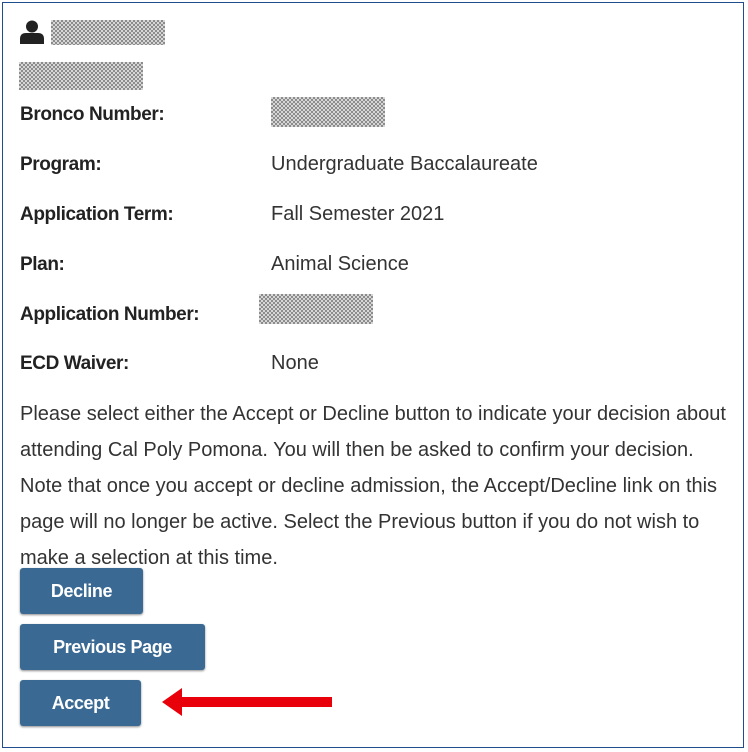 The image size is (748, 752). What do you see at coordinates (316, 309) in the screenshot?
I see `redacted-application-number` at bounding box center [316, 309].